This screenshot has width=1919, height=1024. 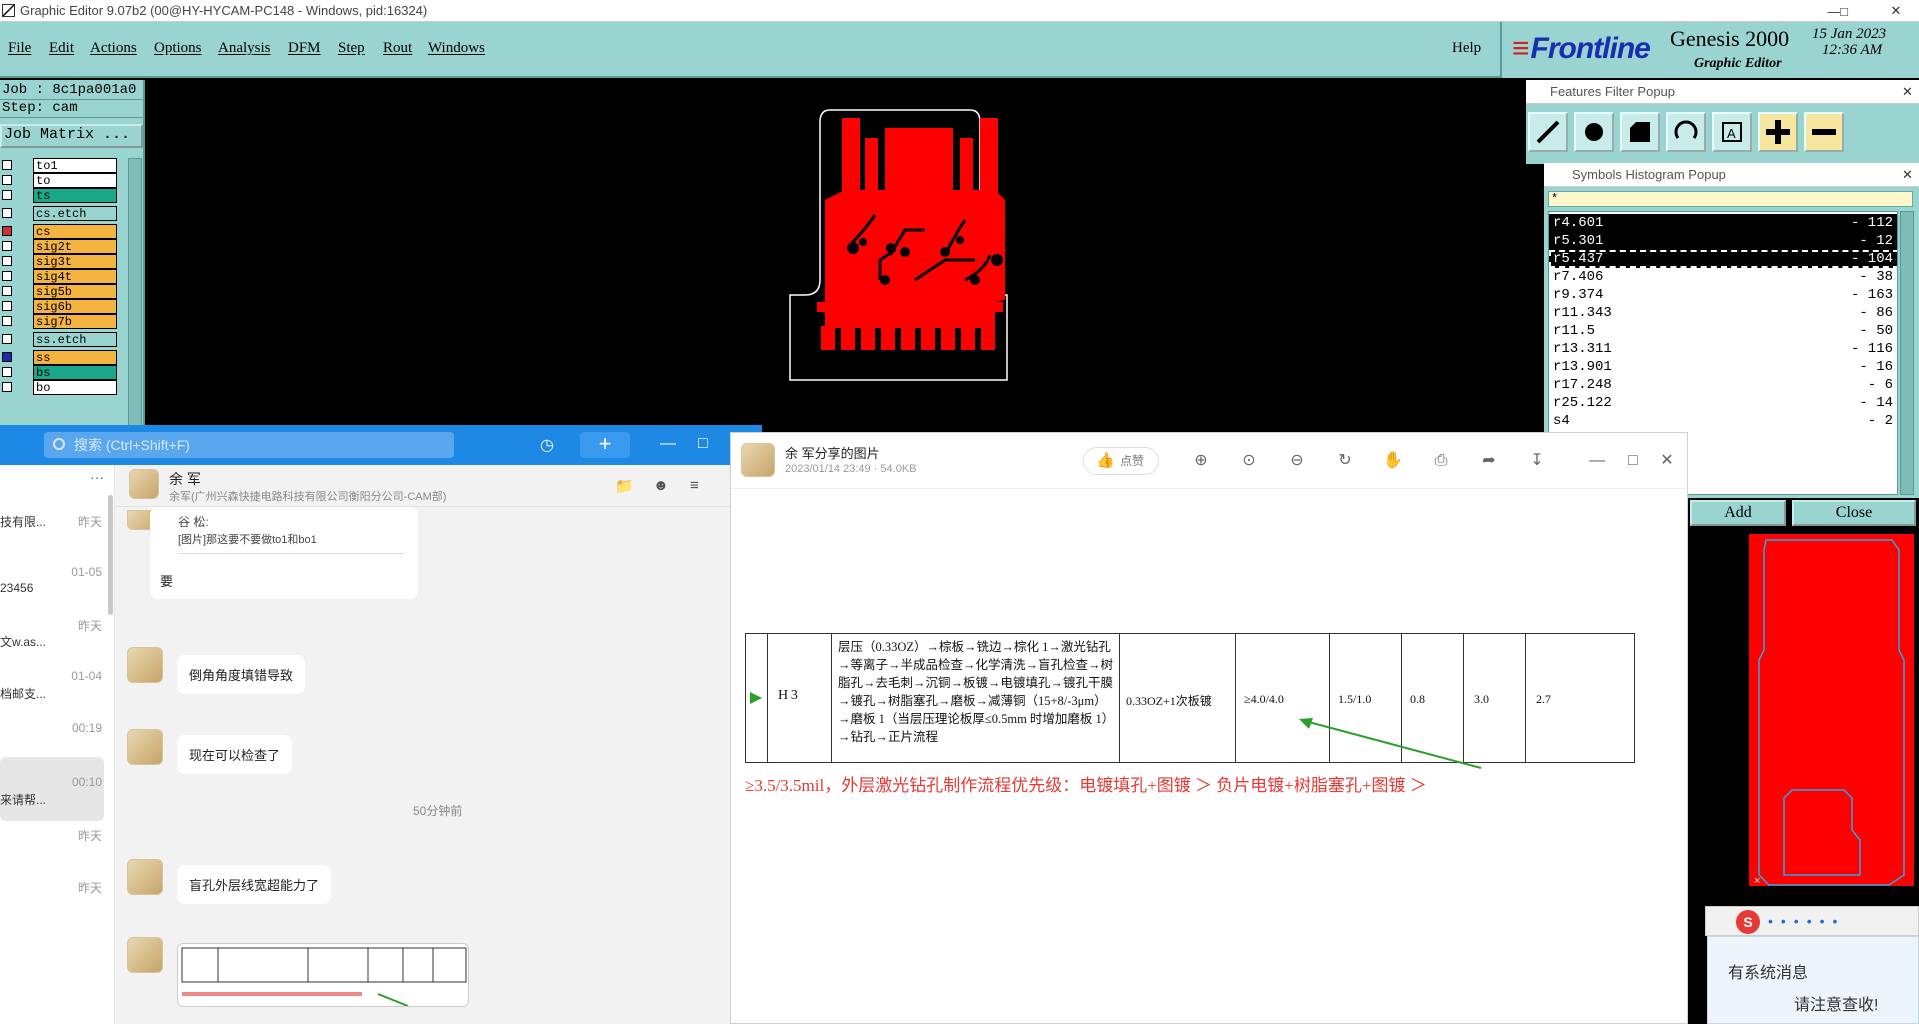 I want to click on zoom-in-icon: ⊕, so click(x=1201, y=461).